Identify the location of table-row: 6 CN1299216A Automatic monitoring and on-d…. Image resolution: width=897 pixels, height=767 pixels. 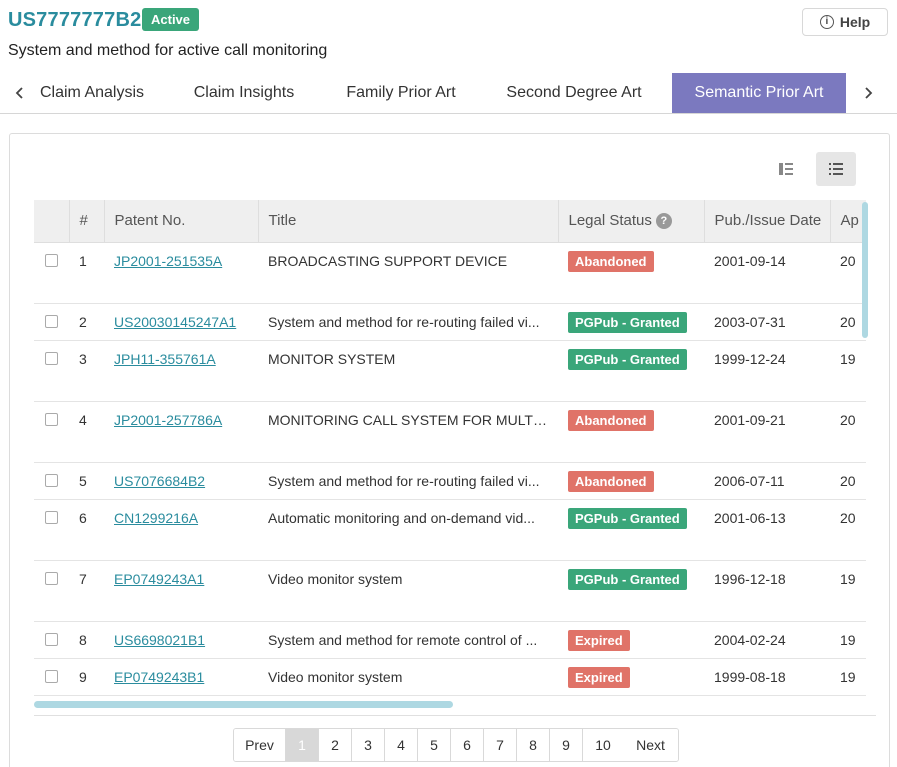
(450, 530).